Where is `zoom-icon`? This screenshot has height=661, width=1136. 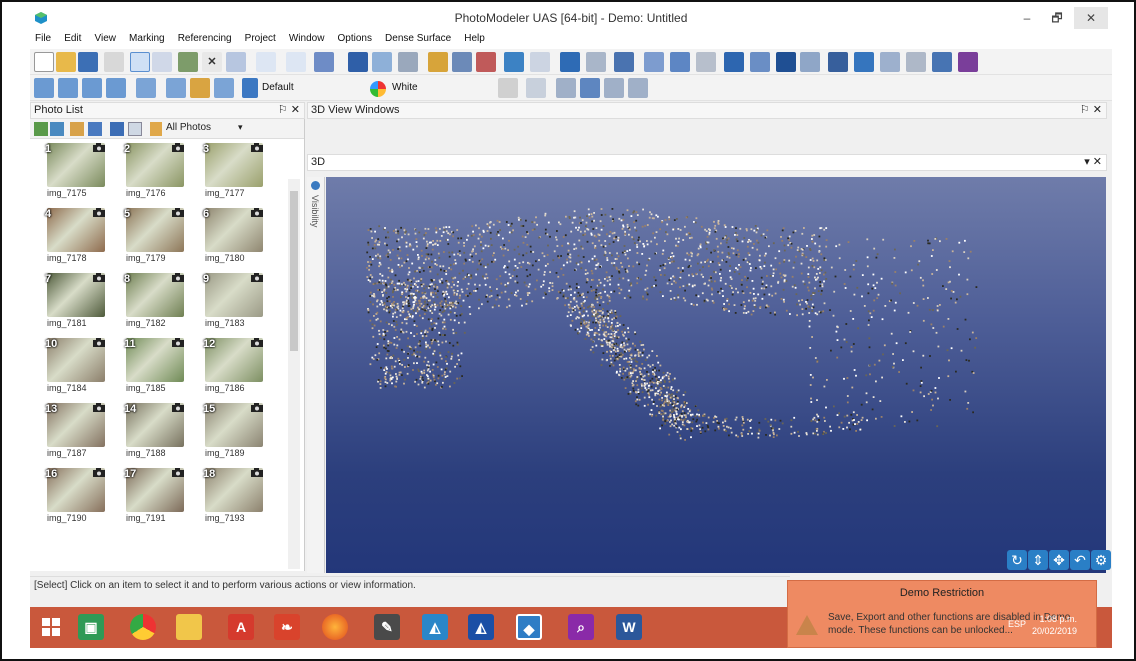 zoom-icon is located at coordinates (536, 88).